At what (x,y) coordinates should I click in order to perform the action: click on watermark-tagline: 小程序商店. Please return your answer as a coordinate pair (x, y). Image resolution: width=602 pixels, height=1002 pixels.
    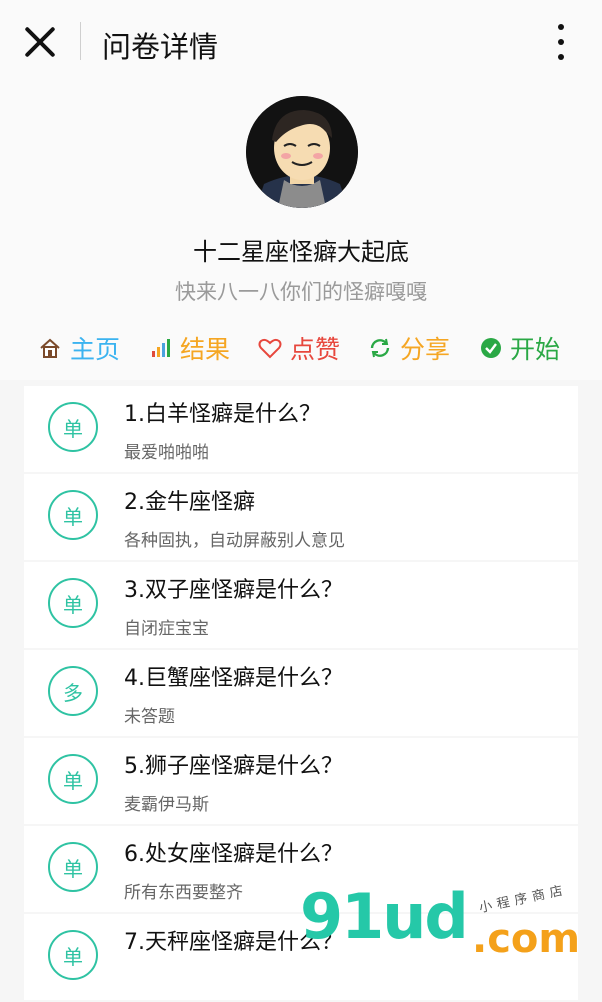
    Looking at the image, I should click on (523, 899).